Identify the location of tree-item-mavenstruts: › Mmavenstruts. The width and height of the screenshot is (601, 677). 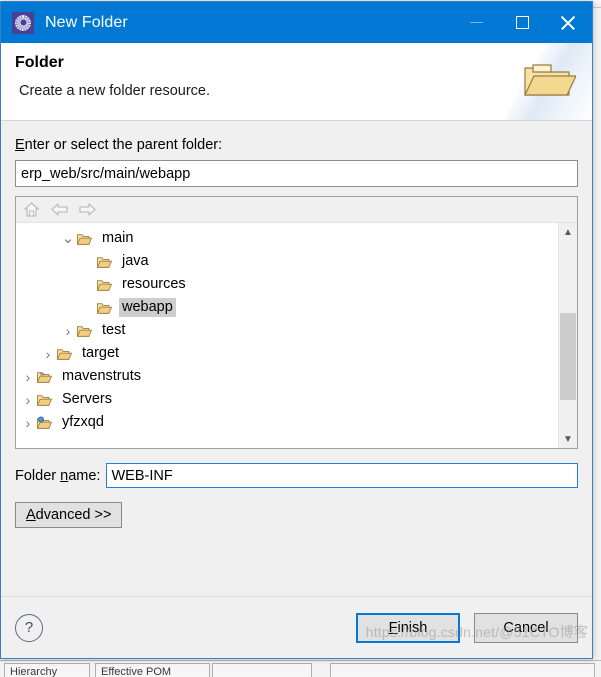
(287, 376).